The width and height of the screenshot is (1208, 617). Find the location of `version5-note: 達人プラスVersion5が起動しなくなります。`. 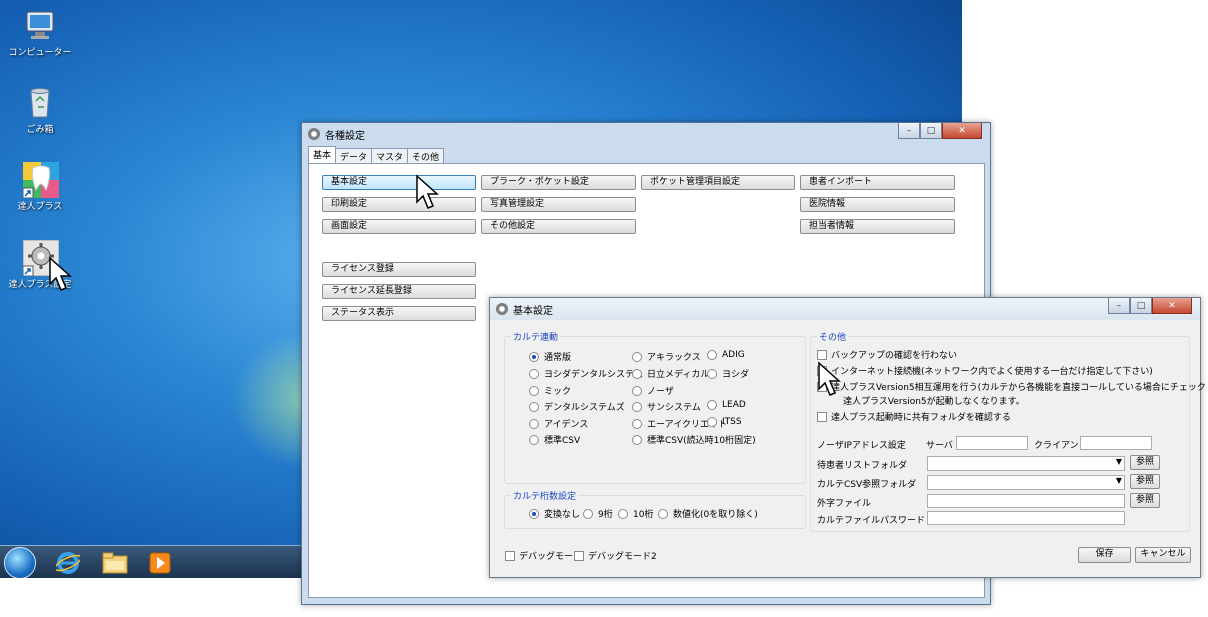

version5-note: 達人プラスVersion5が起動しなくなります。 is located at coordinates (934, 402).